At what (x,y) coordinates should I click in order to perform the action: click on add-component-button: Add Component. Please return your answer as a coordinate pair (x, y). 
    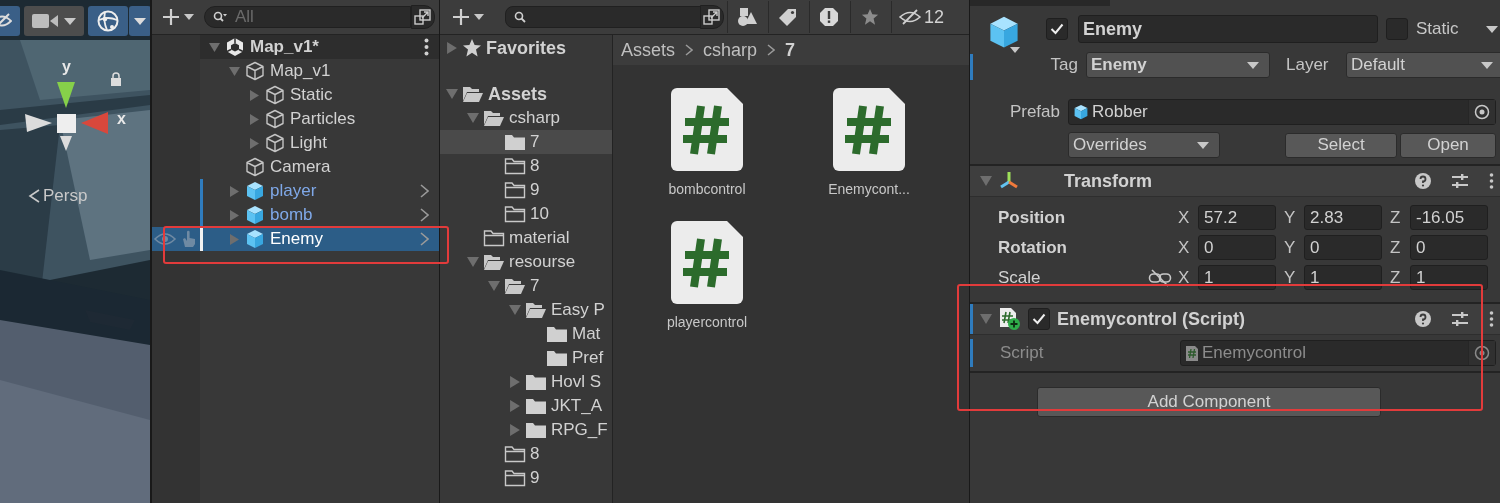
    Looking at the image, I should click on (1209, 402).